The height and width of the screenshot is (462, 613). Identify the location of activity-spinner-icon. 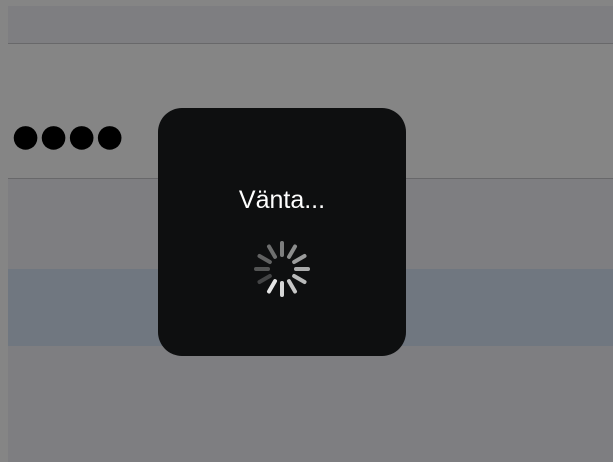
(282, 269).